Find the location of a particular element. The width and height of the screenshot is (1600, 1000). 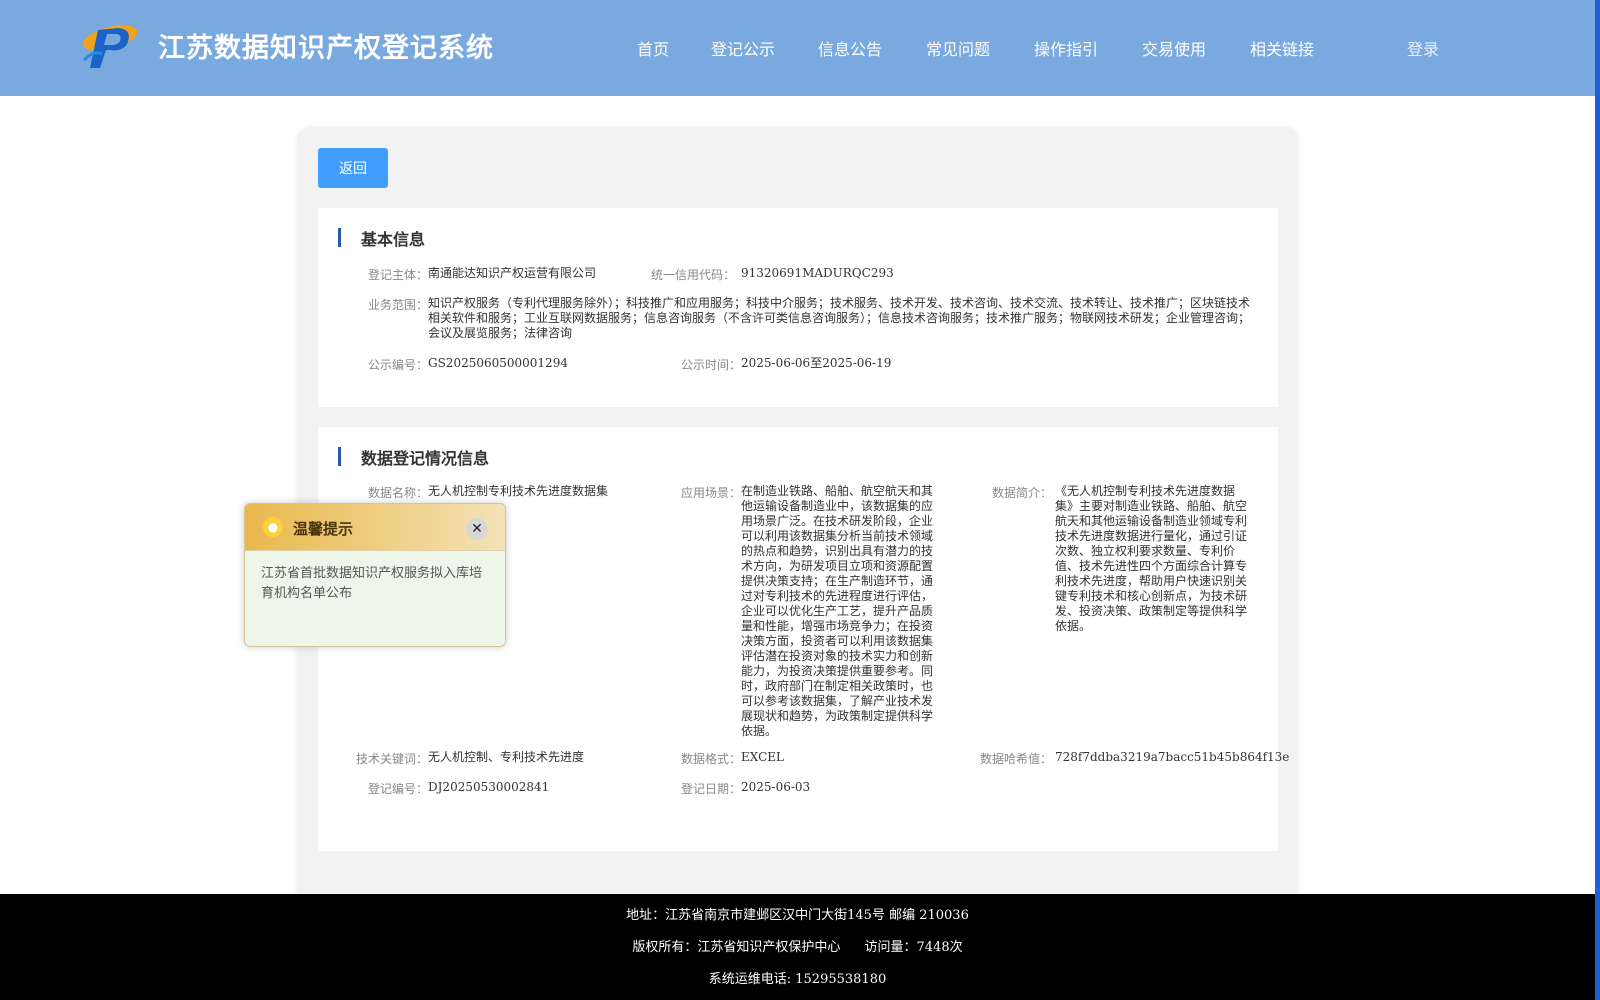

data-name-label: 数据名称： is located at coordinates (397, 493).